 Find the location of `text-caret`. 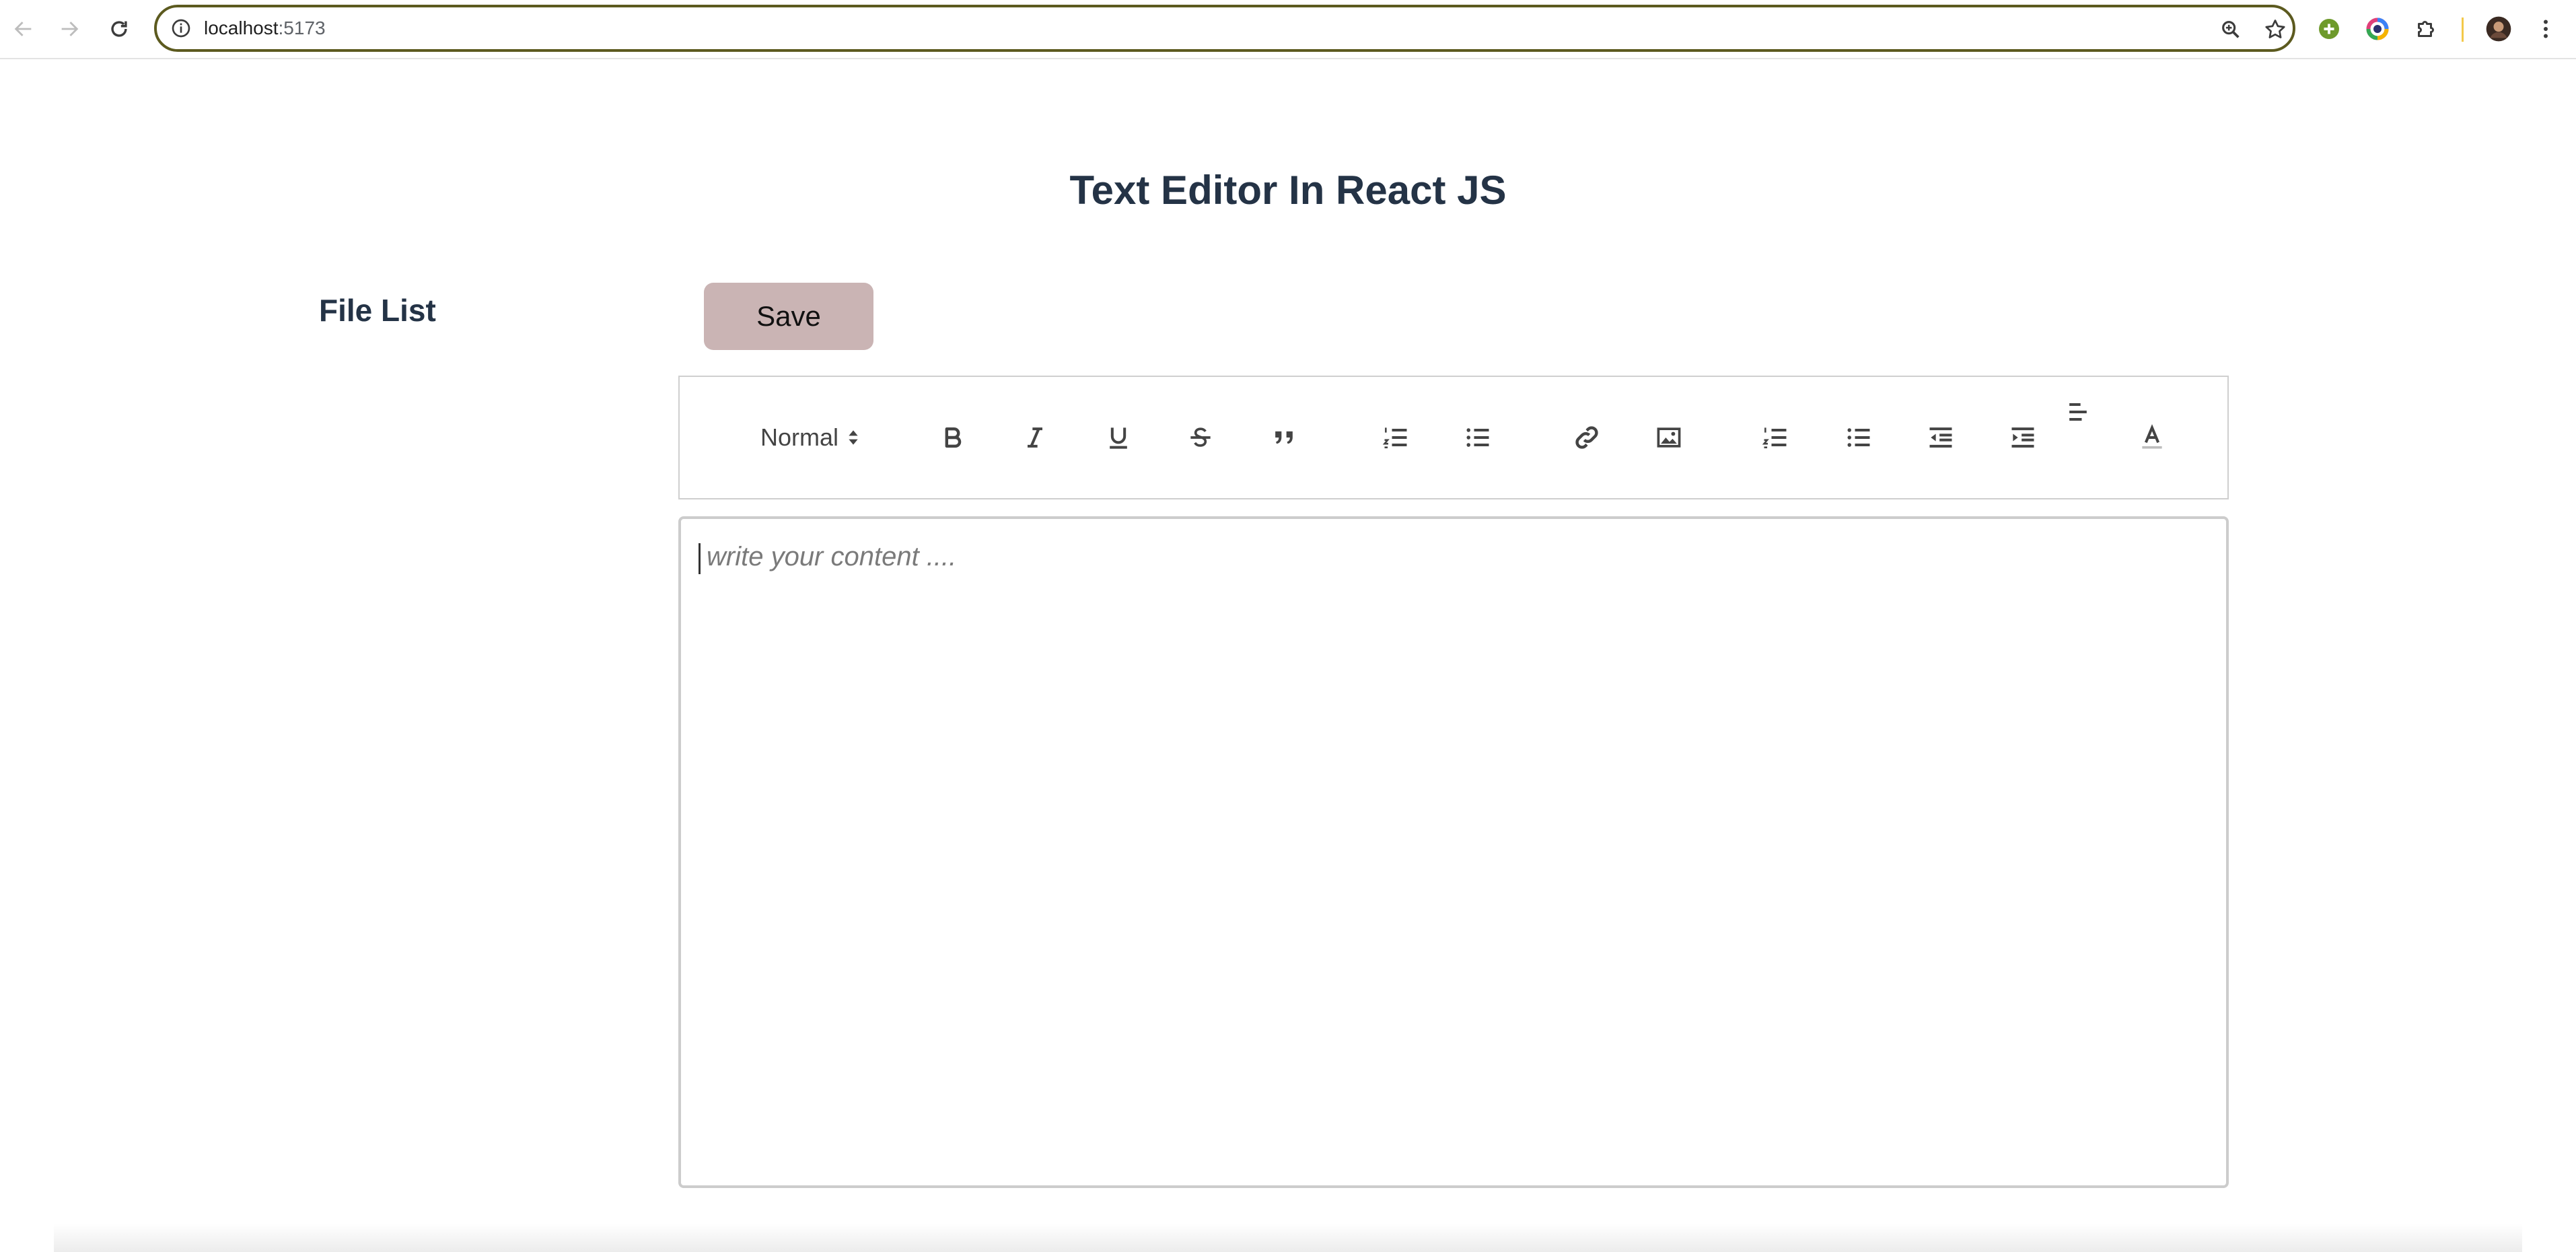

text-caret is located at coordinates (700, 558).